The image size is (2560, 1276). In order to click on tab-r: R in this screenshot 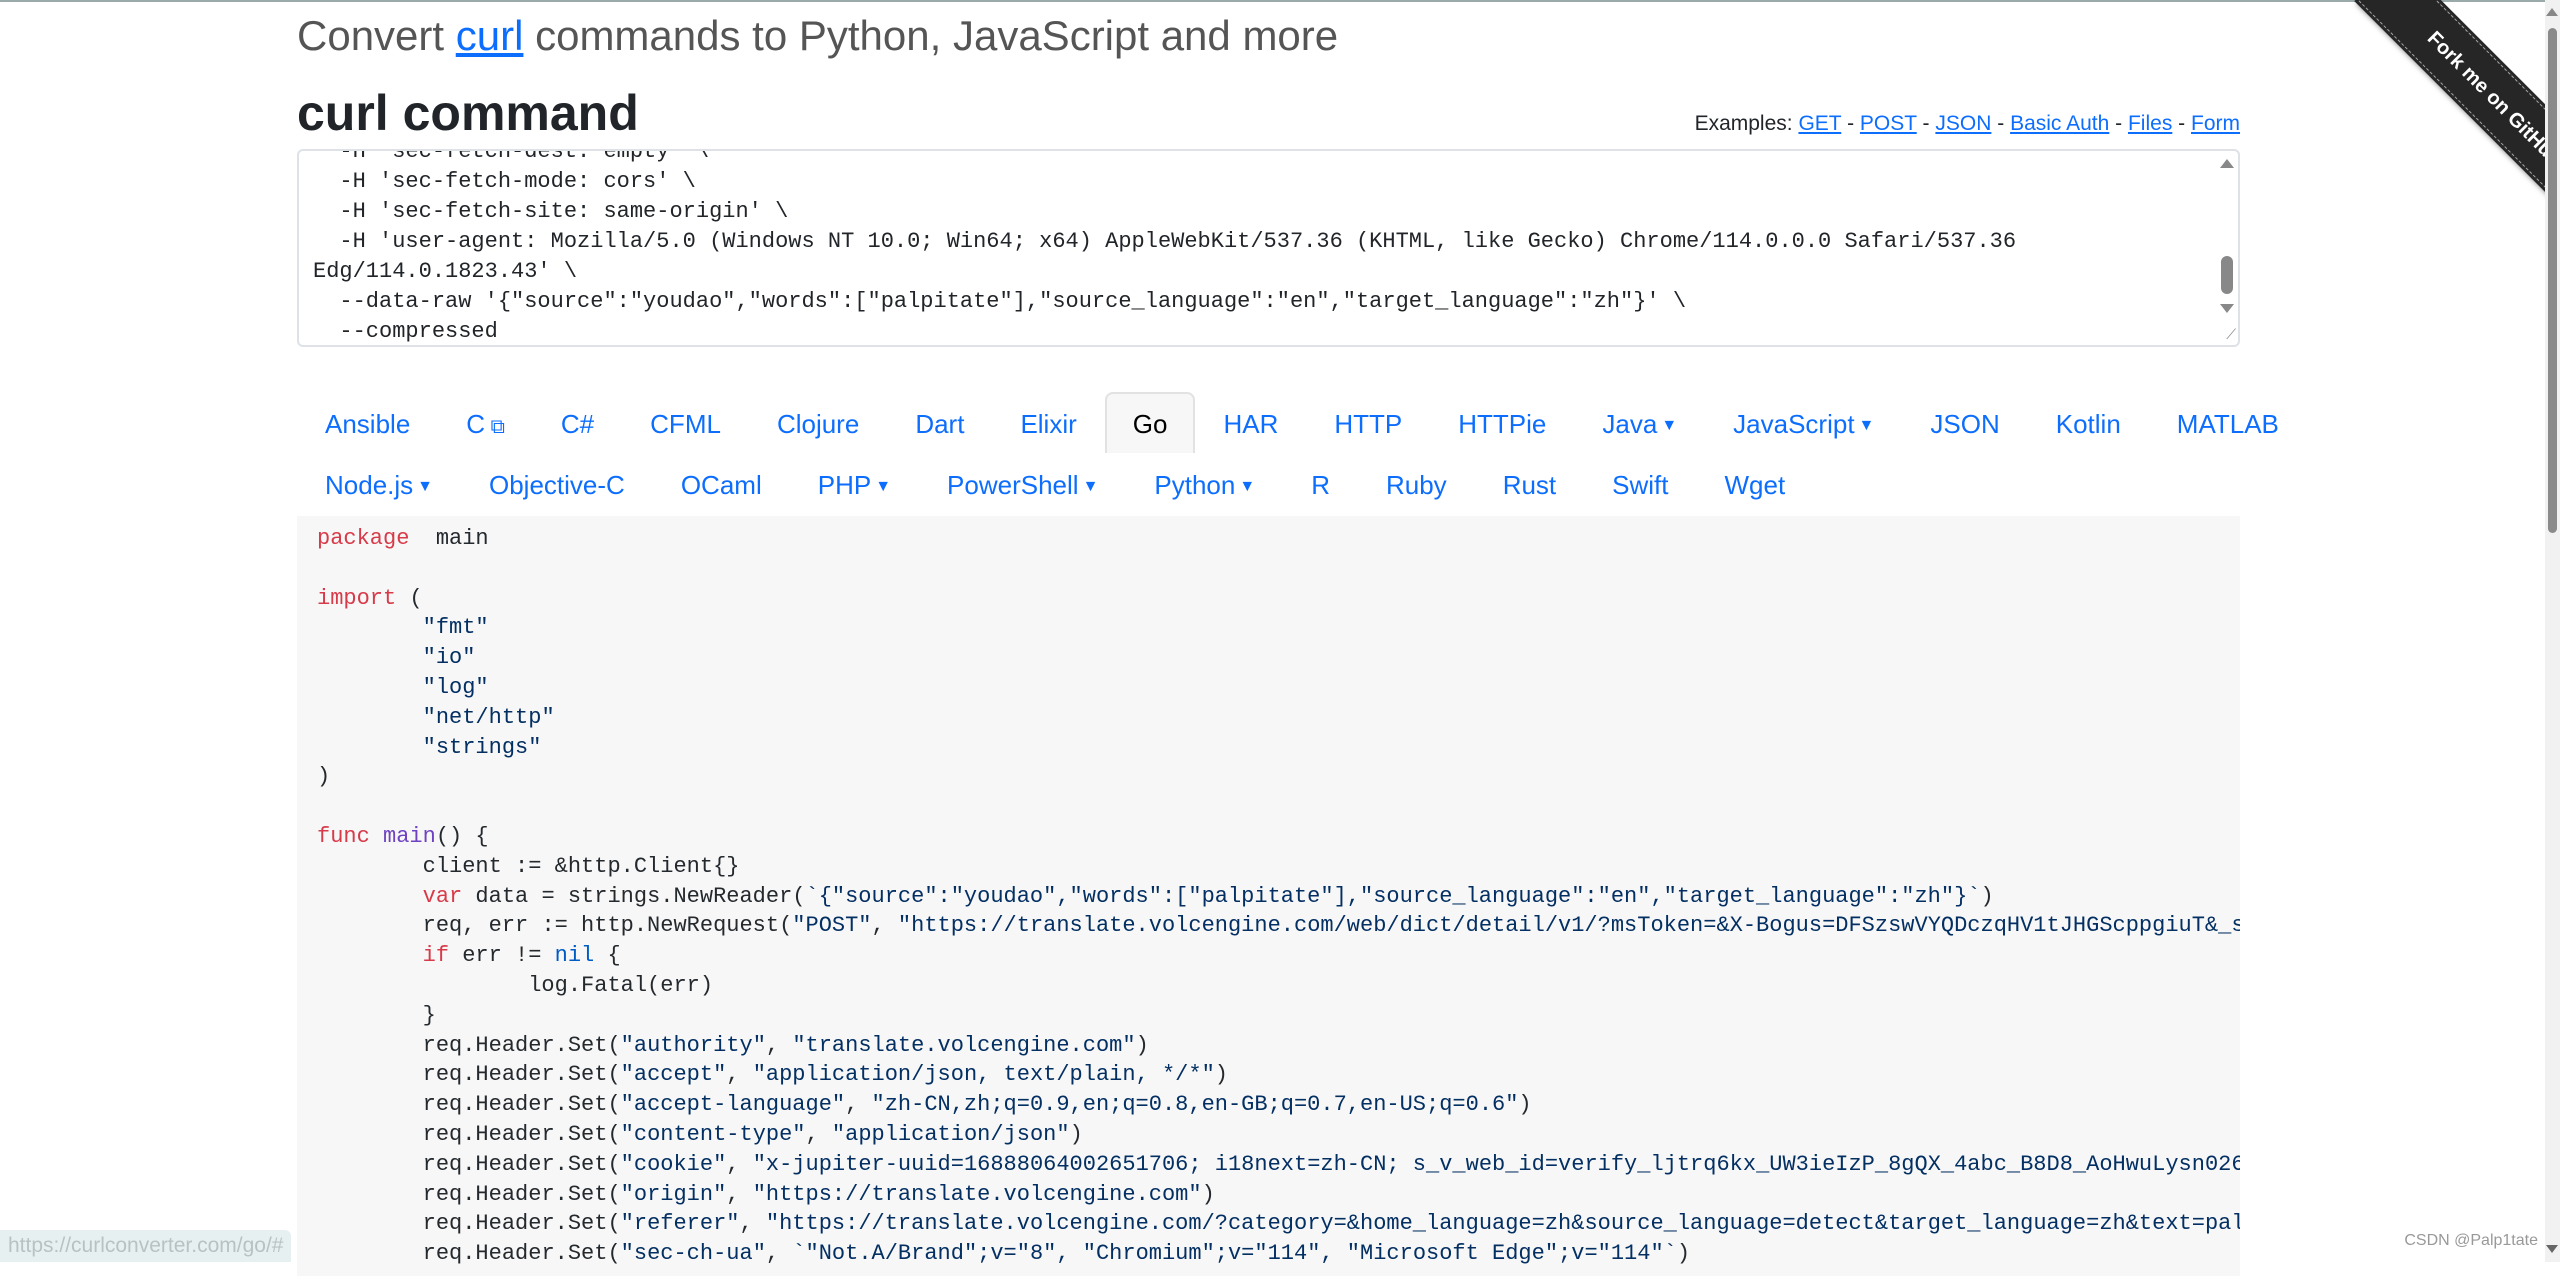, I will do `click(1320, 483)`.